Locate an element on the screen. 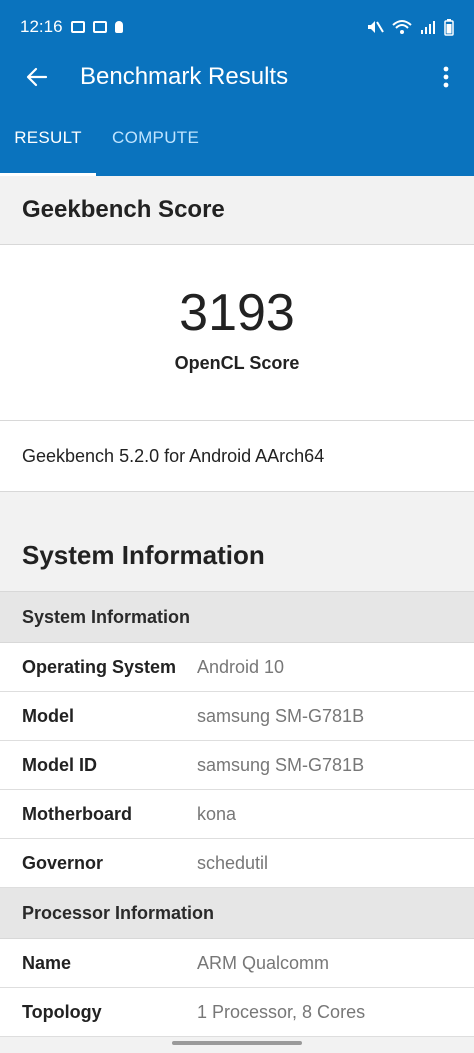 The height and width of the screenshot is (1053, 474). group-heading-system: System Information is located at coordinates (237, 617).